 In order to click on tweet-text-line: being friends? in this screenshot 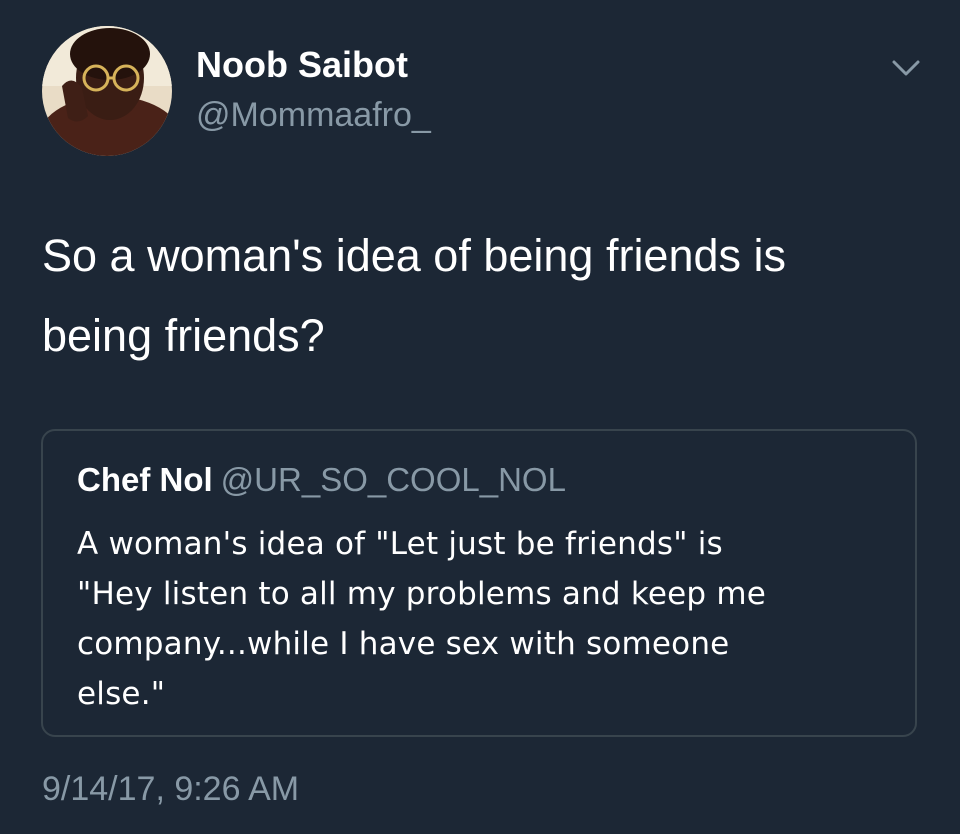, I will do `click(183, 335)`.